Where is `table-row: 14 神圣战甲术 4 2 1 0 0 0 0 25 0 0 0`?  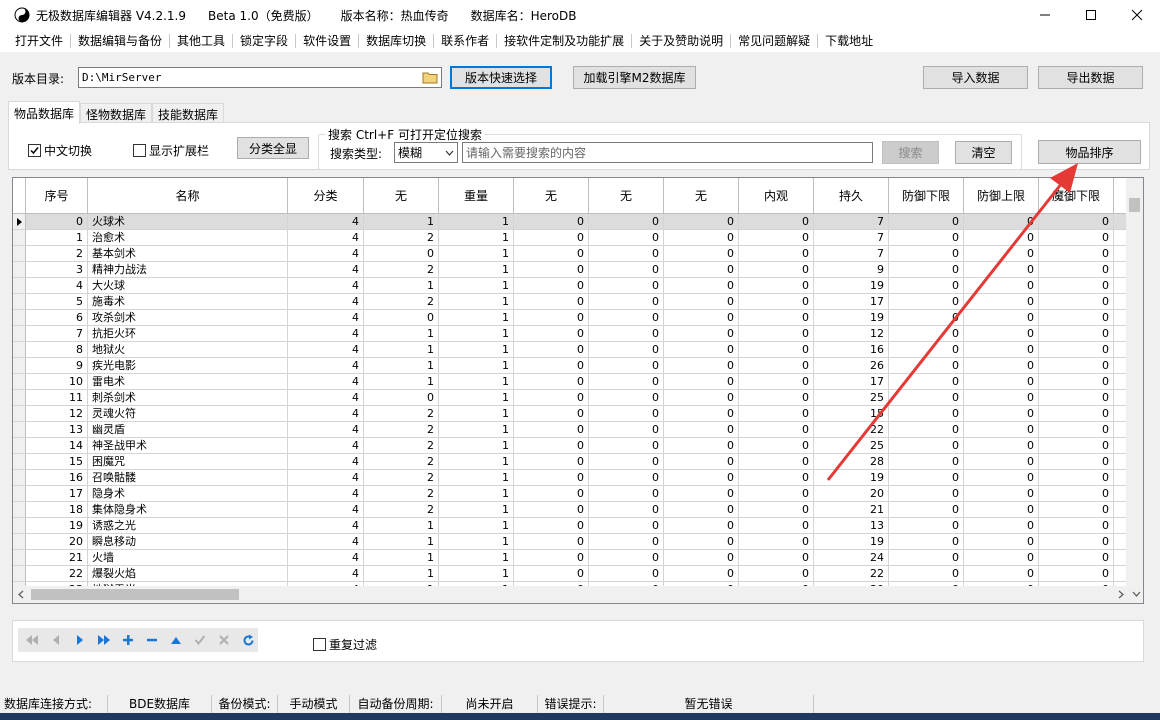
table-row: 14 神圣战甲术 4 2 1 0 0 0 0 25 0 0 0 is located at coordinates (578, 446).